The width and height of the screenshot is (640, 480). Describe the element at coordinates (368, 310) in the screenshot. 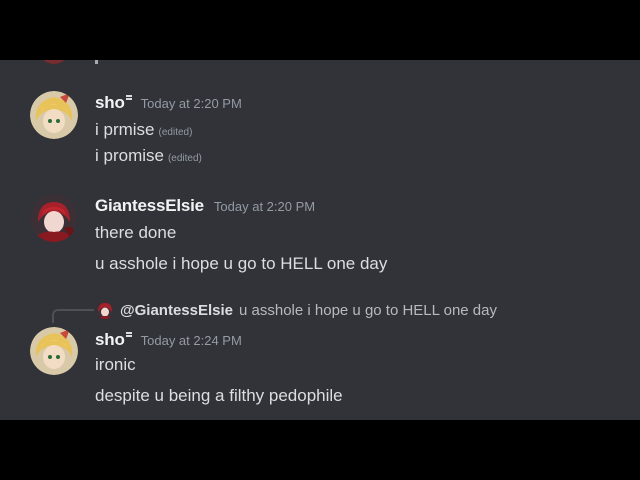

I see `reply-text: u asshole i hope u go to HELL one day` at that location.